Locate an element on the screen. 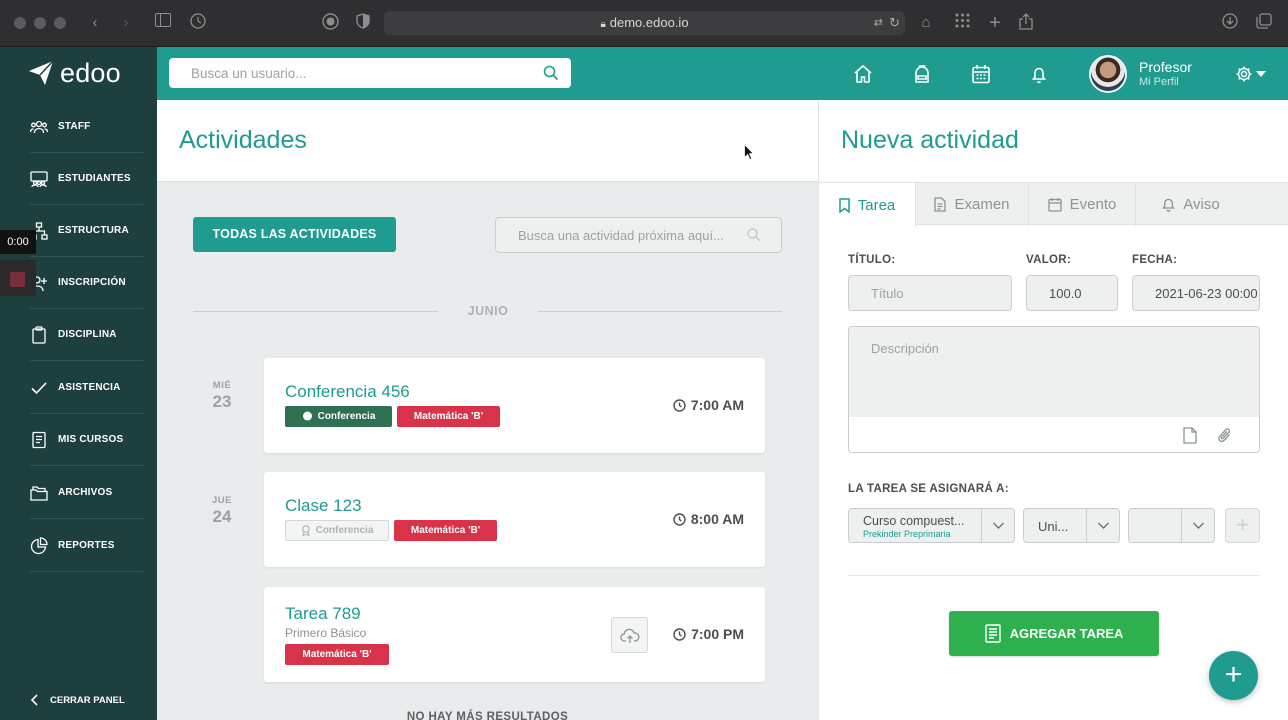 This screenshot has width=1288, height=720. date-field is located at coordinates (1196, 293).